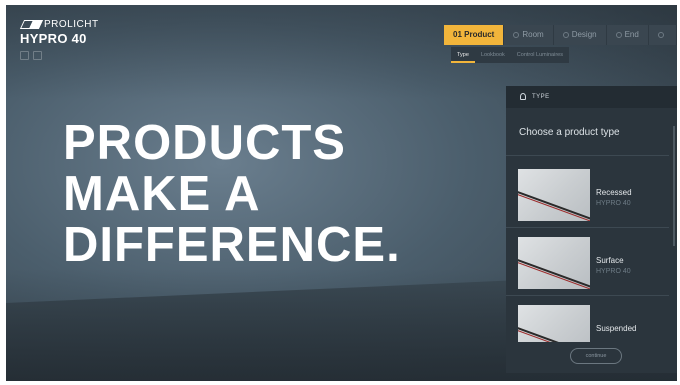 The height and width of the screenshot is (385, 680). Describe the element at coordinates (596, 356) in the screenshot. I see `continue-button: continue` at that location.